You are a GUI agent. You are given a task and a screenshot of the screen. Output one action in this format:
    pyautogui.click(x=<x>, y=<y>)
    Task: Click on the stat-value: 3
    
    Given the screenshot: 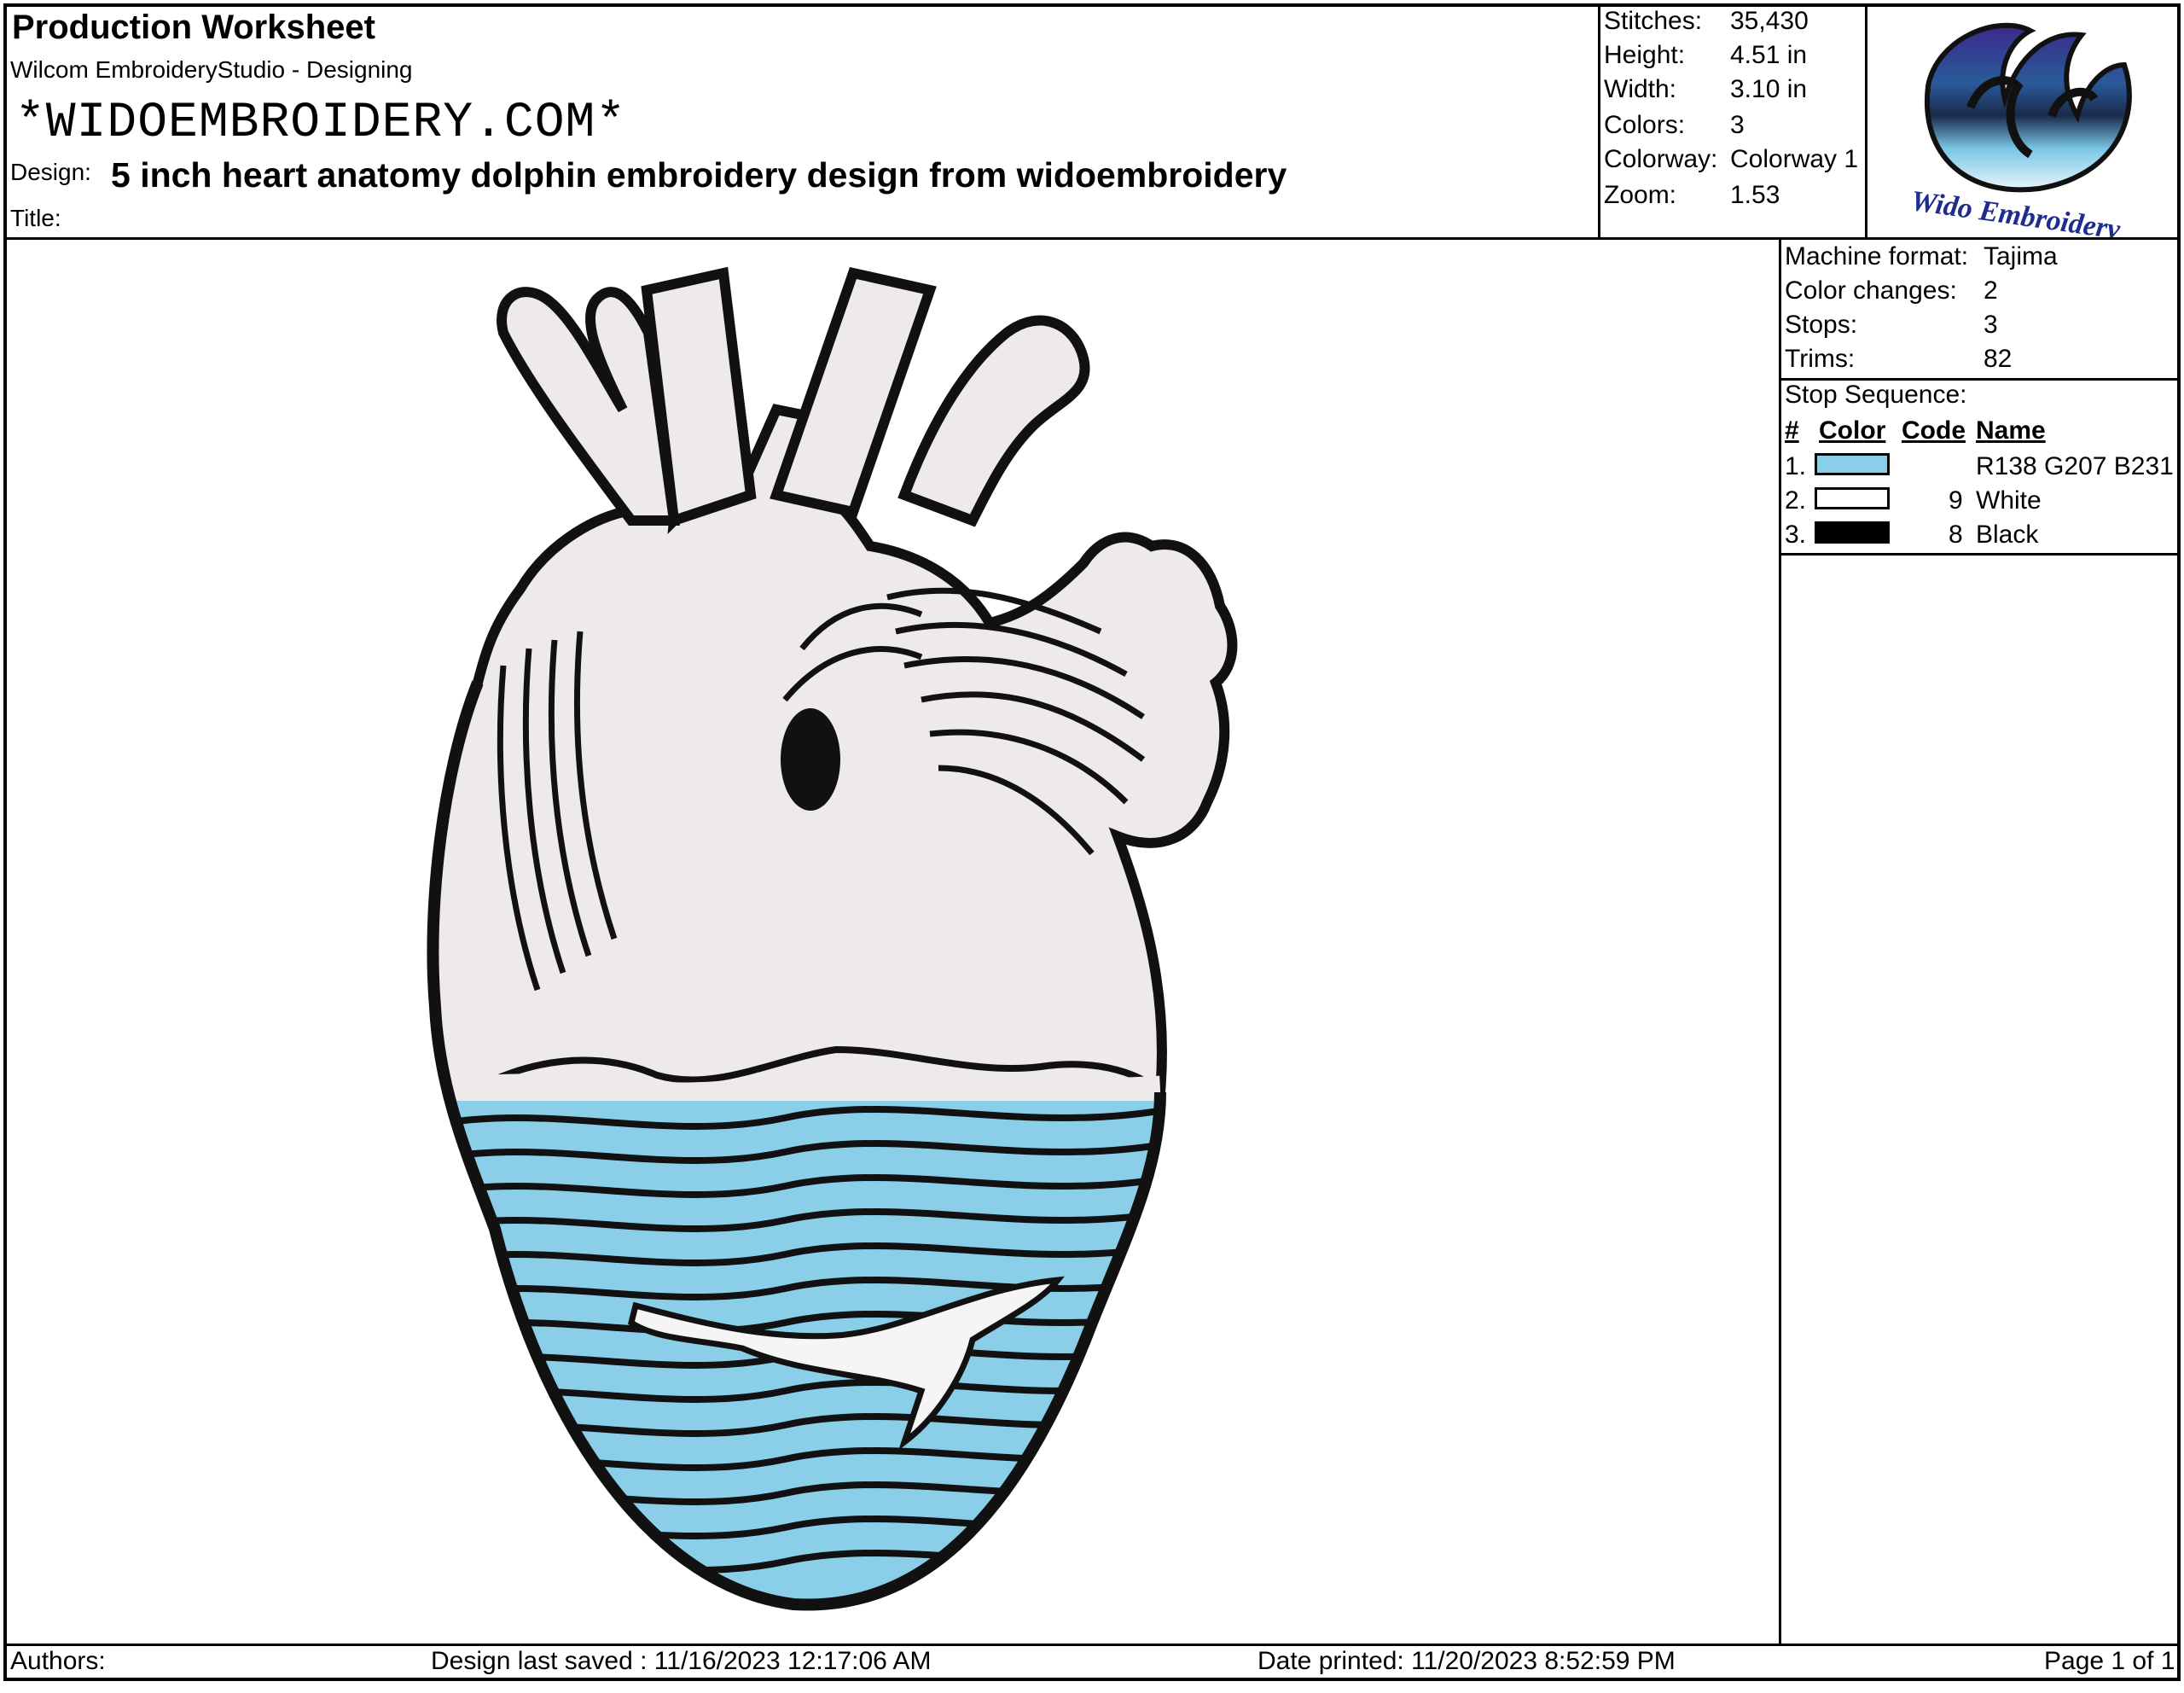 What is the action you would take?
    pyautogui.click(x=1738, y=125)
    